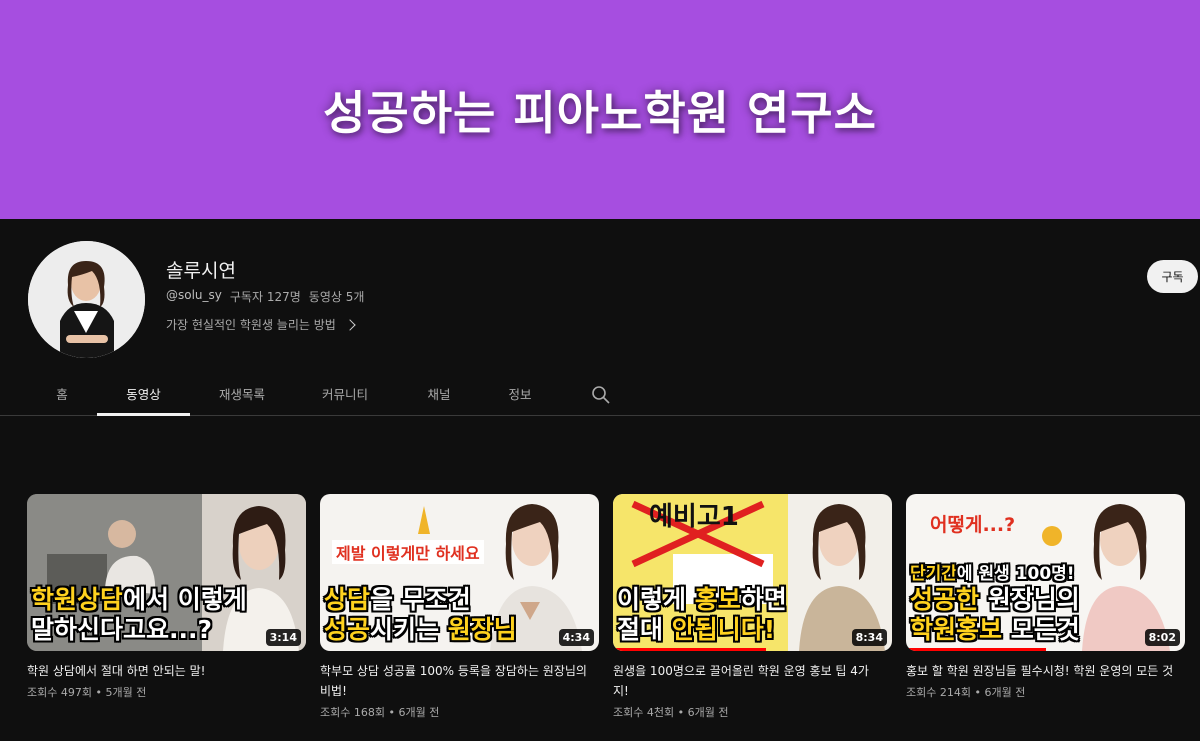 This screenshot has height=741, width=1200. Describe the element at coordinates (459, 712) in the screenshot. I see `video-meta: 조회수 168회 • 6개월 전` at that location.